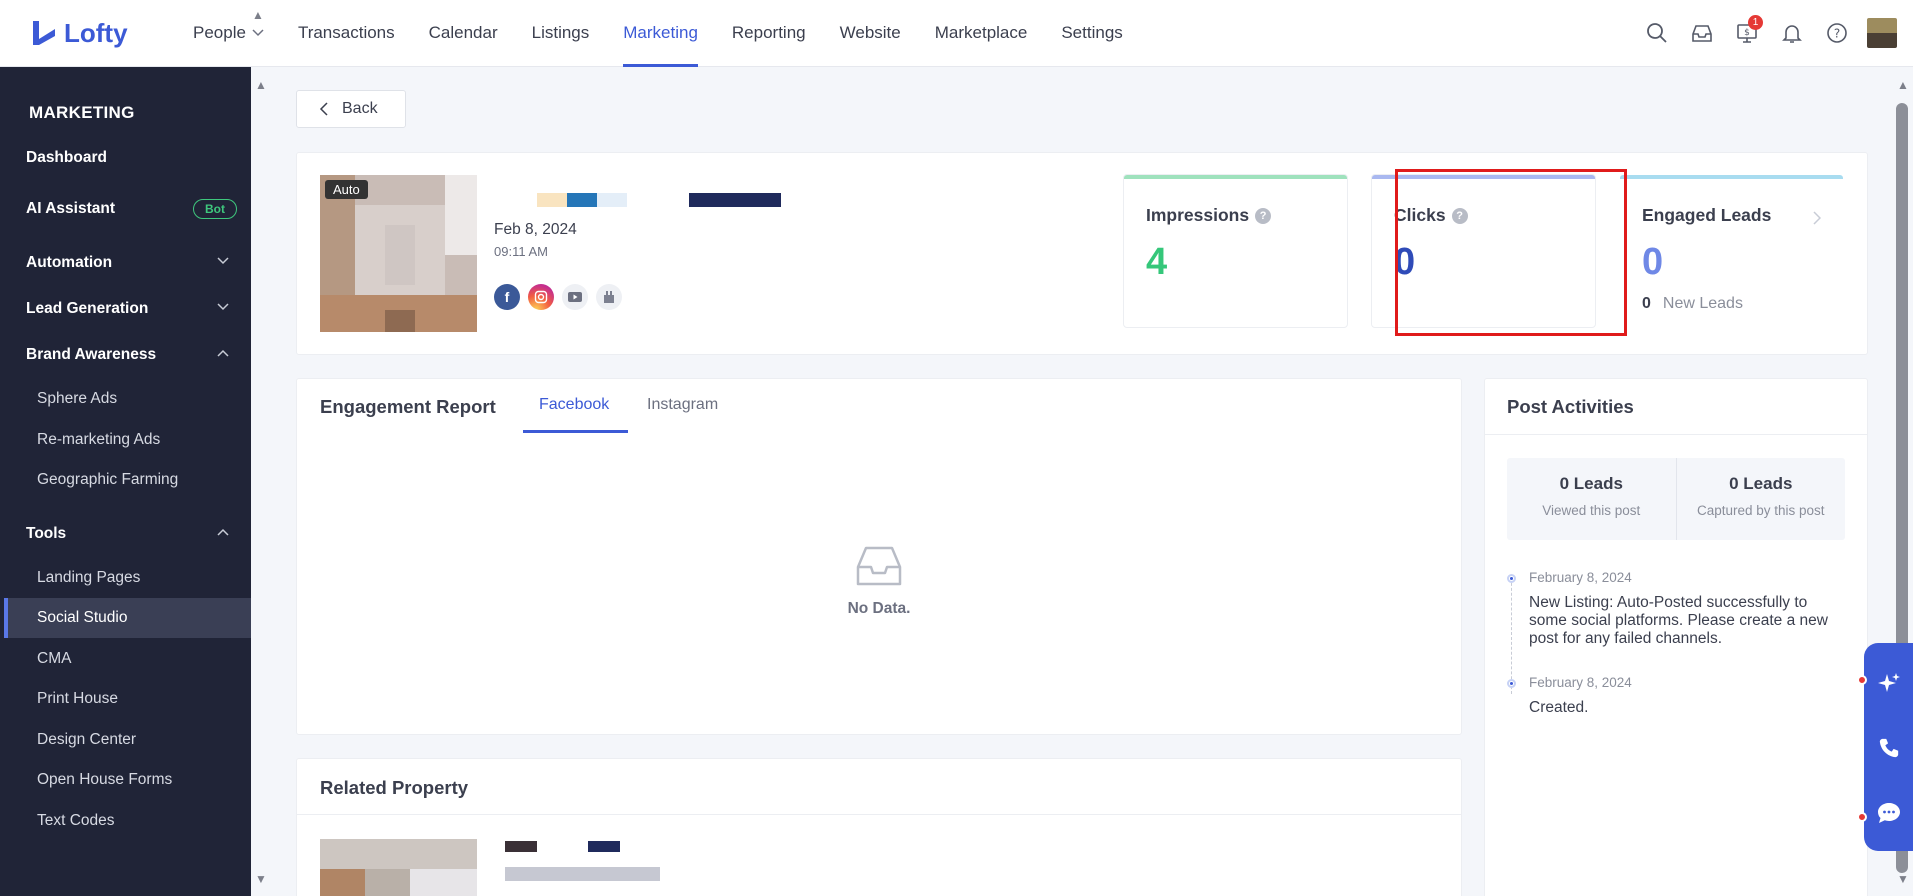 The height and width of the screenshot is (896, 1913). Describe the element at coordinates (44, 33) in the screenshot. I see `lofty-logo-icon` at that location.